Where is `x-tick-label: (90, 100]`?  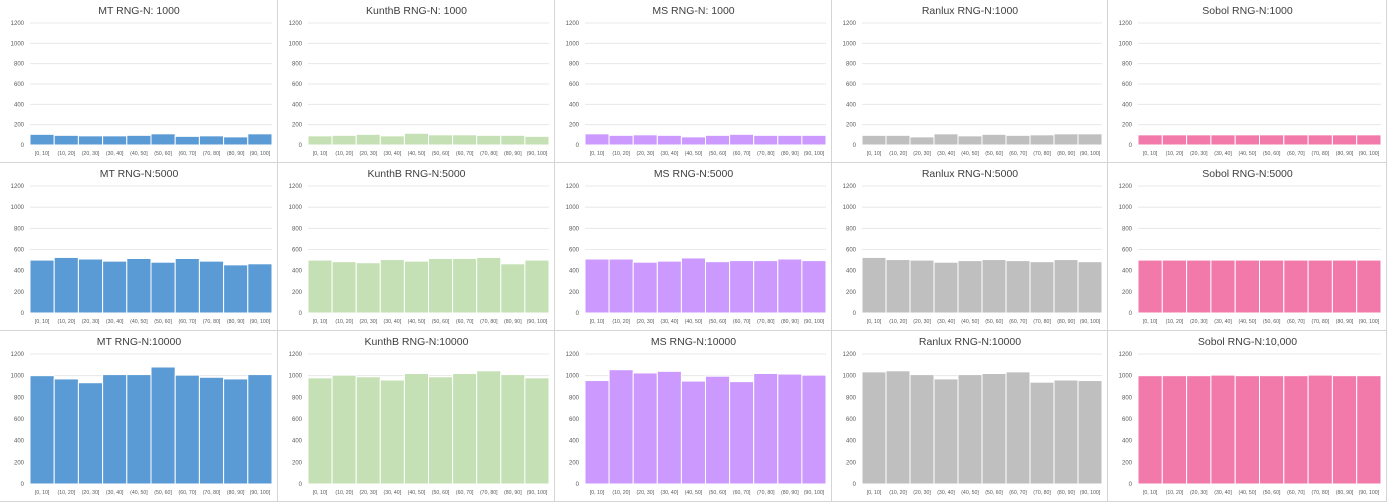
x-tick-label: (90, 100] is located at coordinates (1369, 154).